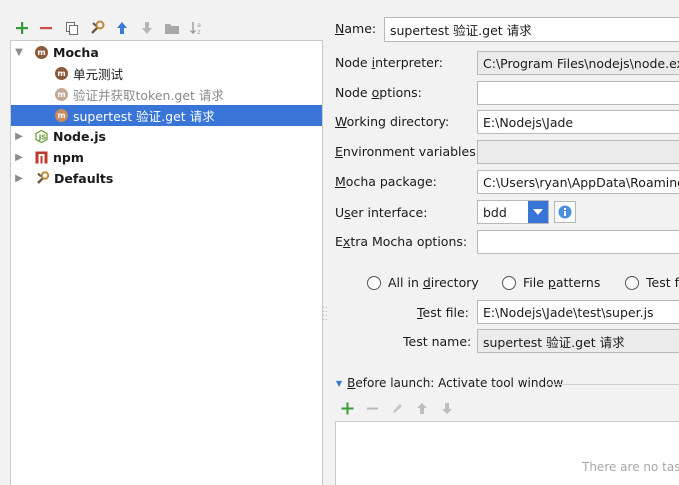  What do you see at coordinates (356, 28) in the screenshot?
I see `name-label: Name:` at bounding box center [356, 28].